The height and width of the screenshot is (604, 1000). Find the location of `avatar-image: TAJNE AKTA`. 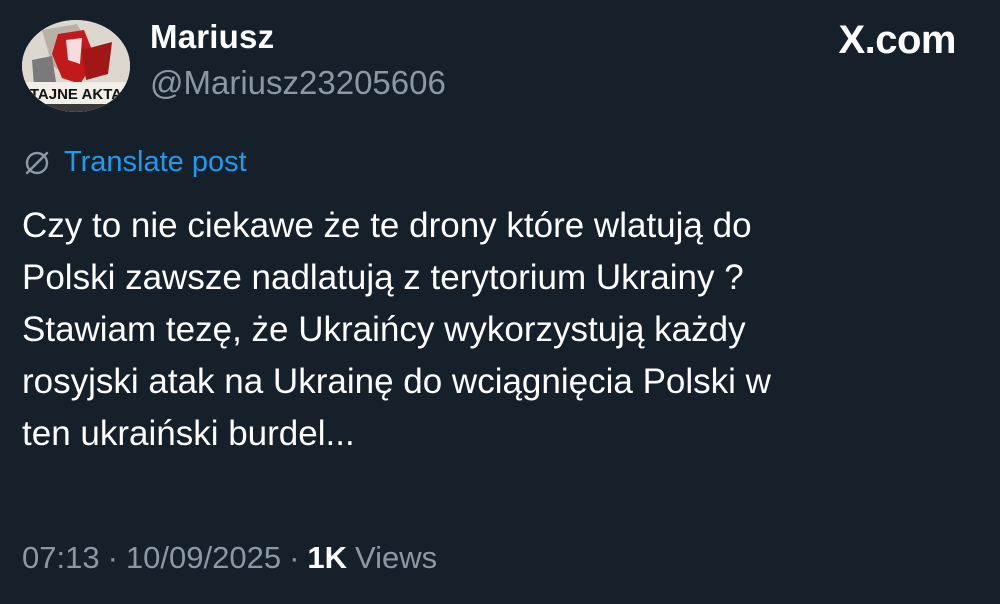

avatar-image: TAJNE AKTA is located at coordinates (76, 66).